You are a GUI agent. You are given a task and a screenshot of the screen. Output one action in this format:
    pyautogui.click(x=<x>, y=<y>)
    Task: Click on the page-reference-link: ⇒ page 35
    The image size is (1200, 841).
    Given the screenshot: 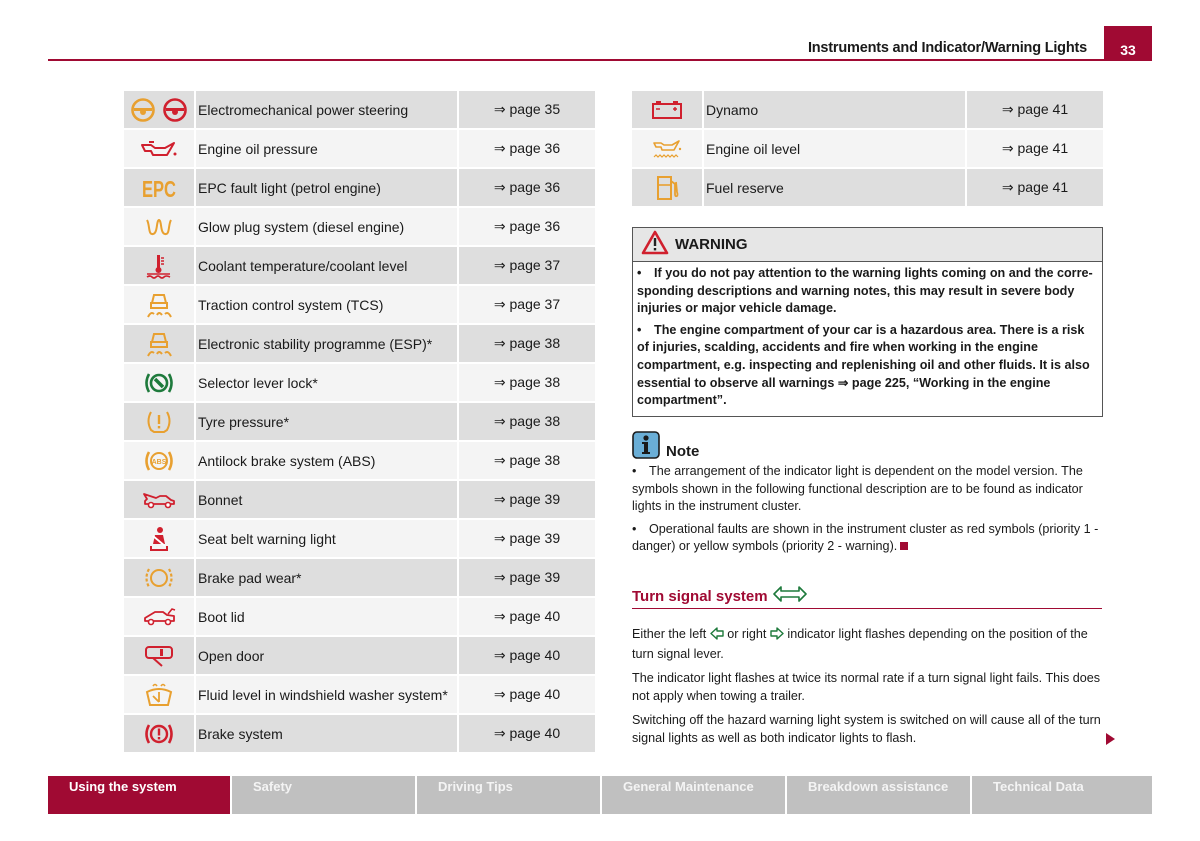 What is the action you would take?
    pyautogui.click(x=526, y=110)
    